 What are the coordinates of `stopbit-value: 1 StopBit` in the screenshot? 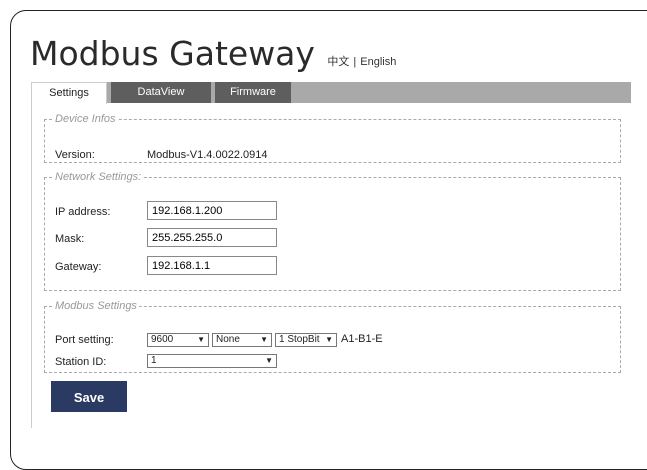 It's located at (299, 339).